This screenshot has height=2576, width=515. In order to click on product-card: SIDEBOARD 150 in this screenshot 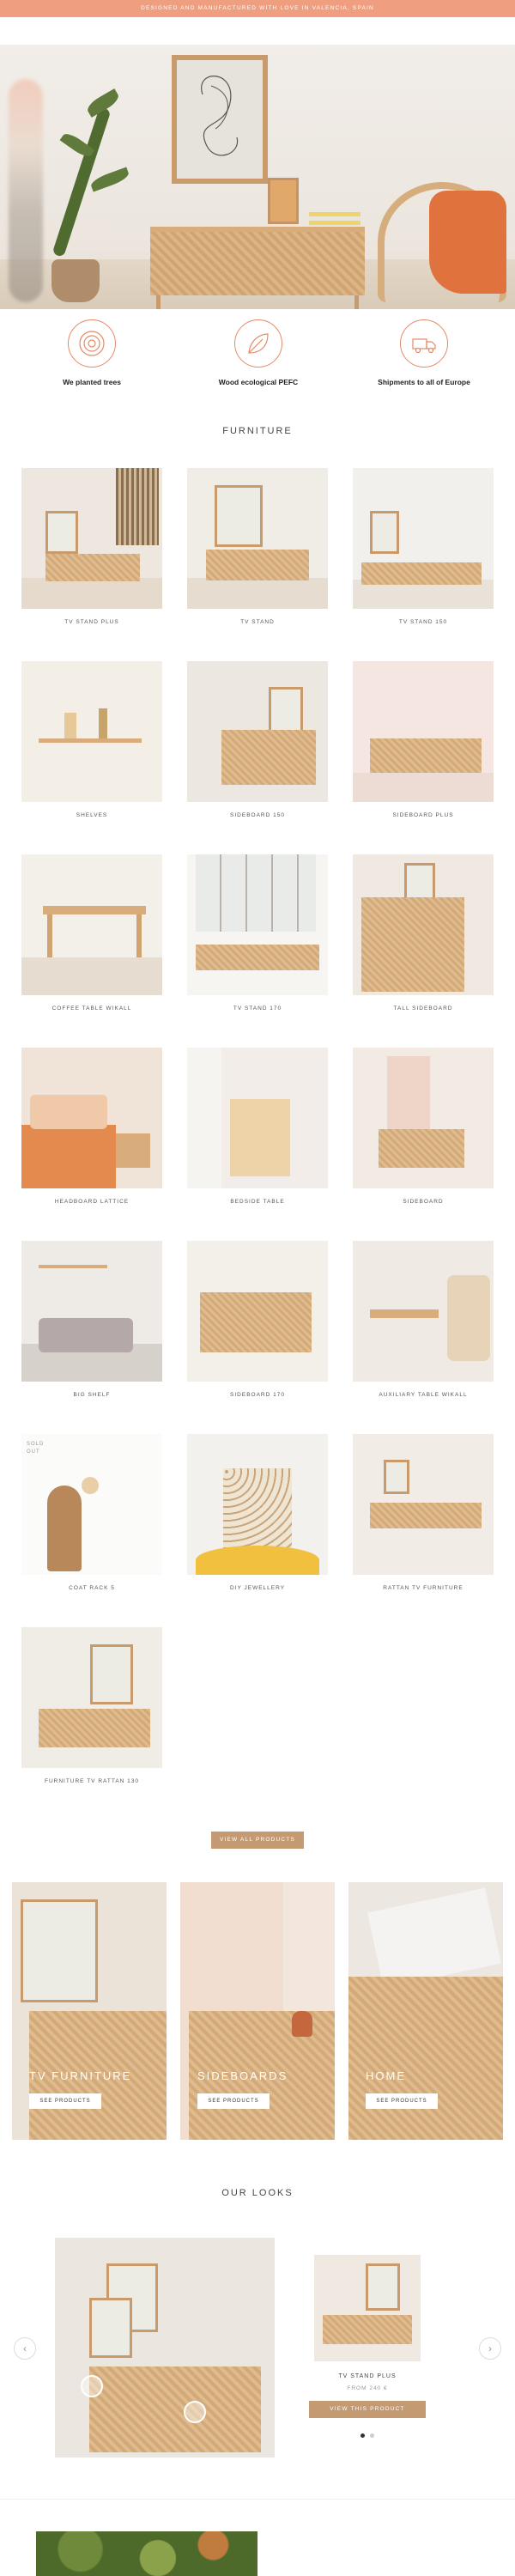, I will do `click(257, 739)`.